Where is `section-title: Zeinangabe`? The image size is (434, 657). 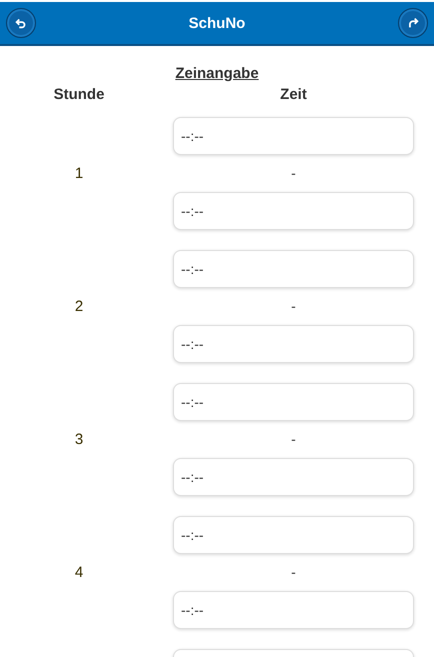 section-title: Zeinangabe is located at coordinates (217, 73).